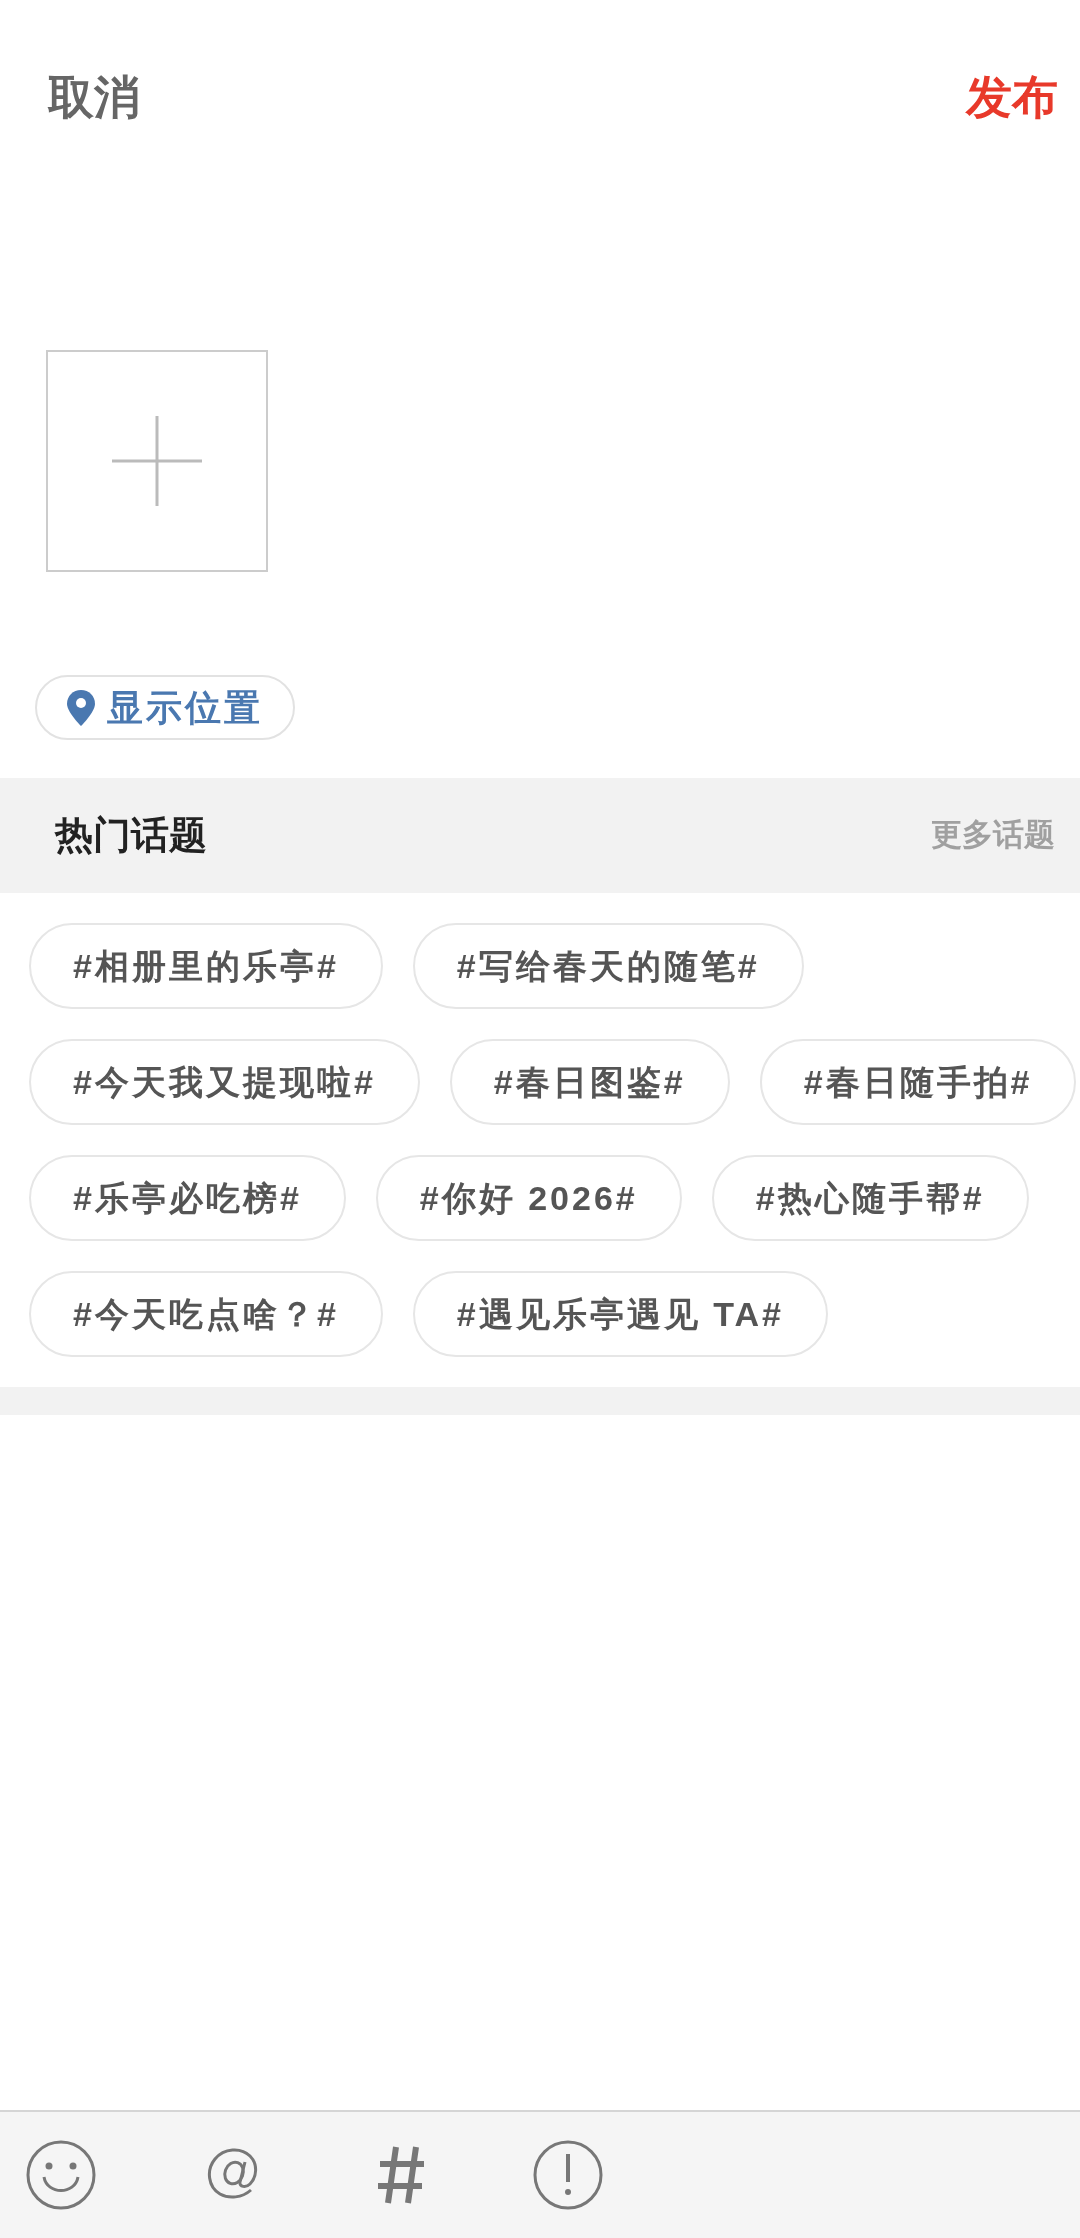 Image resolution: width=1080 pixels, height=2238 pixels. What do you see at coordinates (165, 707) in the screenshot?
I see `show-location-button: 显示位置` at bounding box center [165, 707].